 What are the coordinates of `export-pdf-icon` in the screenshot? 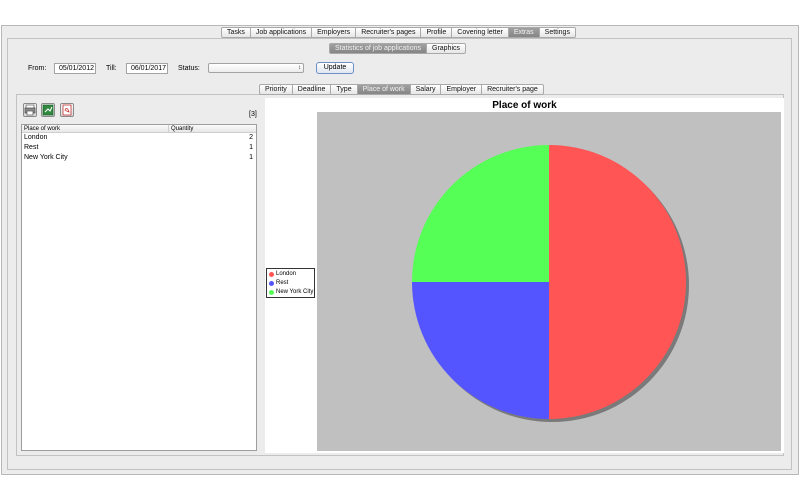 It's located at (67, 110).